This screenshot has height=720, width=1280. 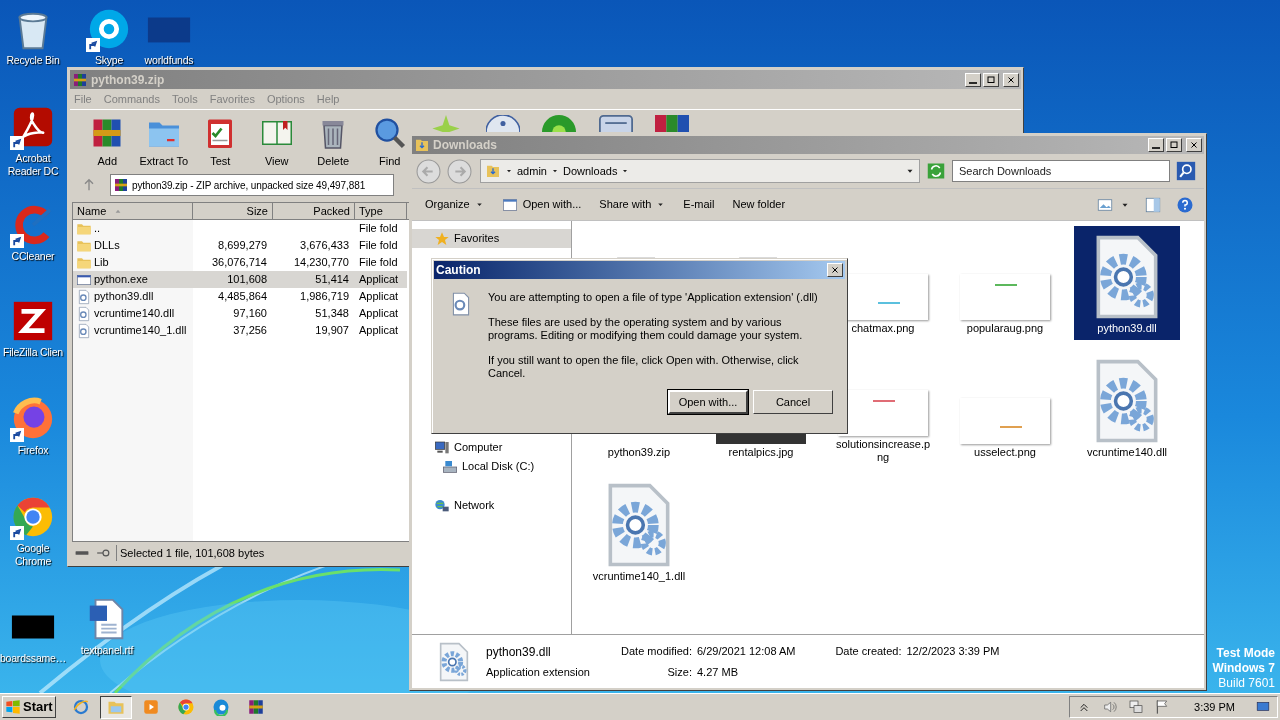 I want to click on flag-icon, so click(x=1162, y=707).